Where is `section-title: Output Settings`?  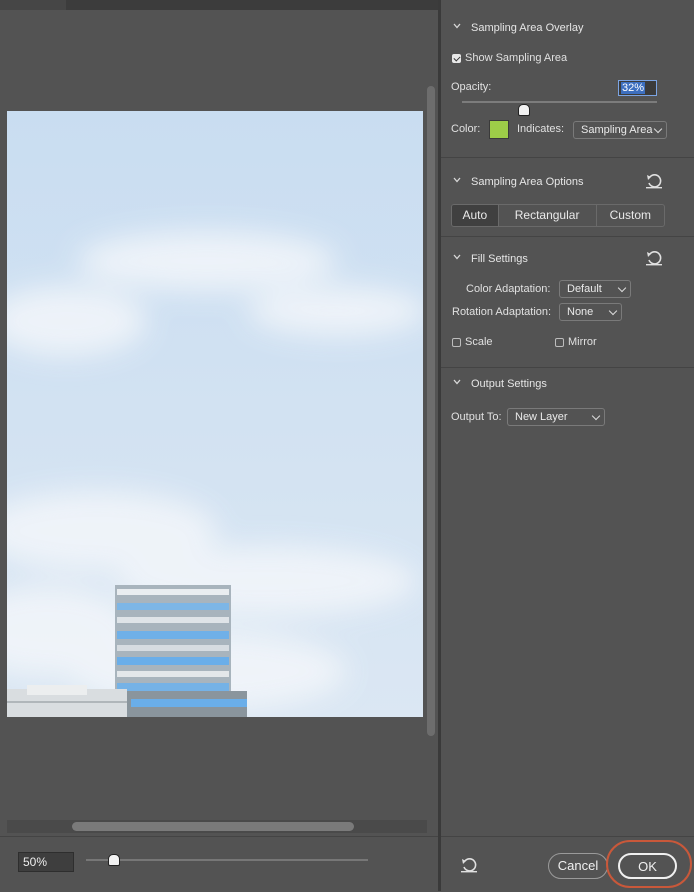
section-title: Output Settings is located at coordinates (509, 384).